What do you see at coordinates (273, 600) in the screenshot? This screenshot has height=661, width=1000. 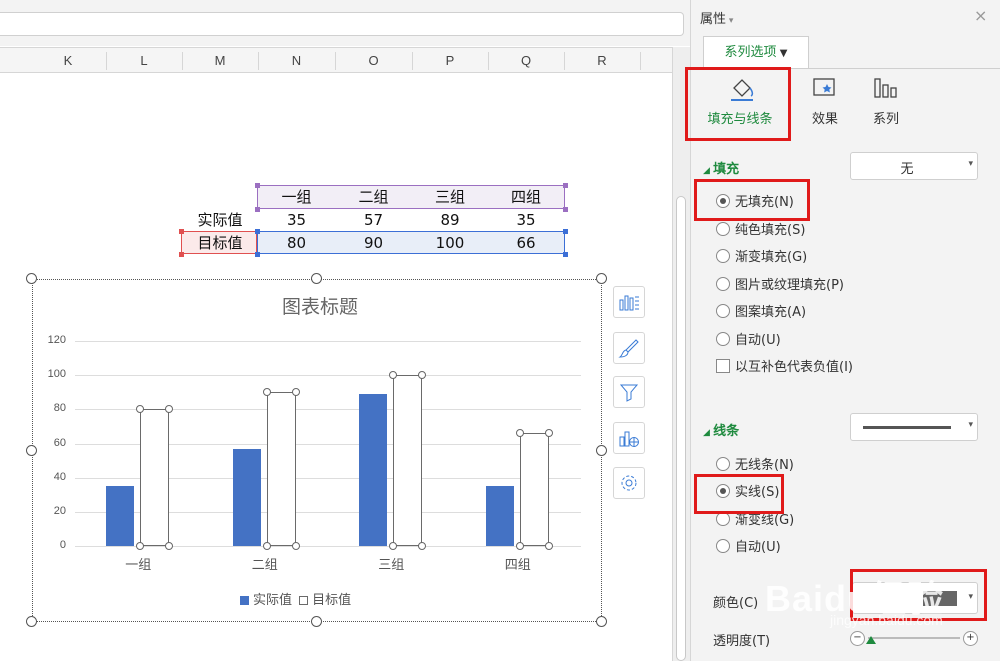 I see `legend-label-actual: 实际值` at bounding box center [273, 600].